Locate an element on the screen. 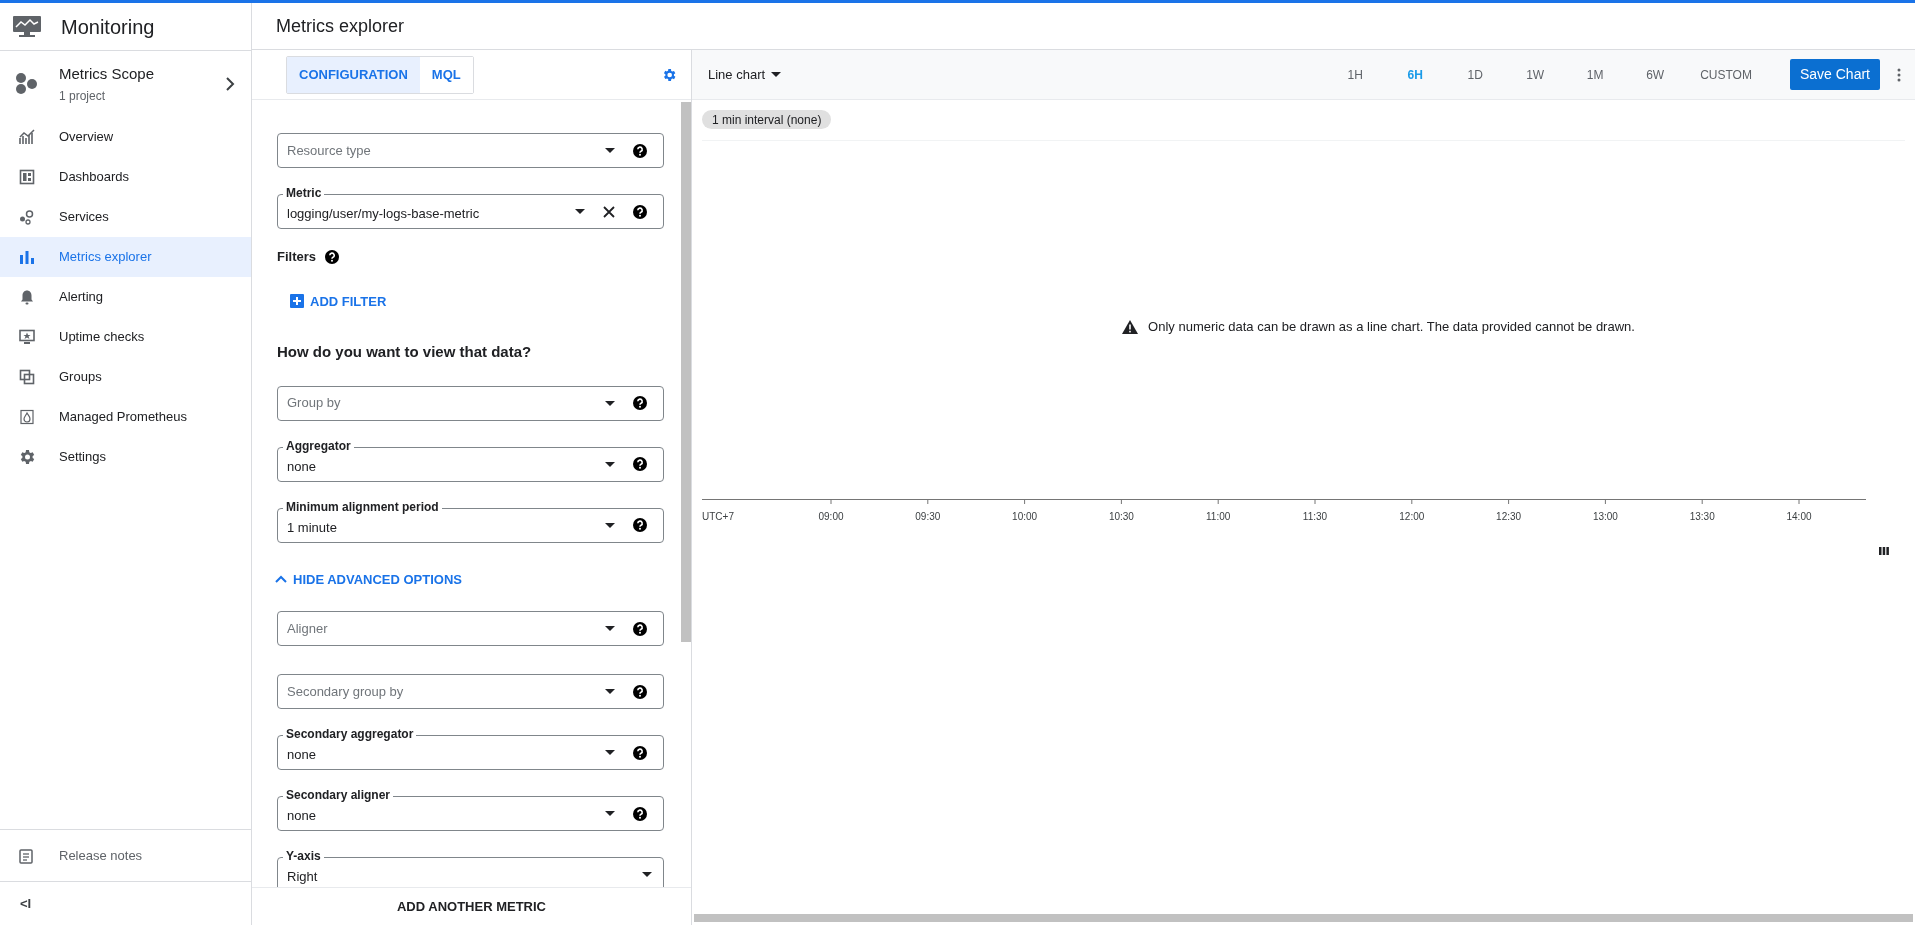  nodes-icon is located at coordinates (27, 217).